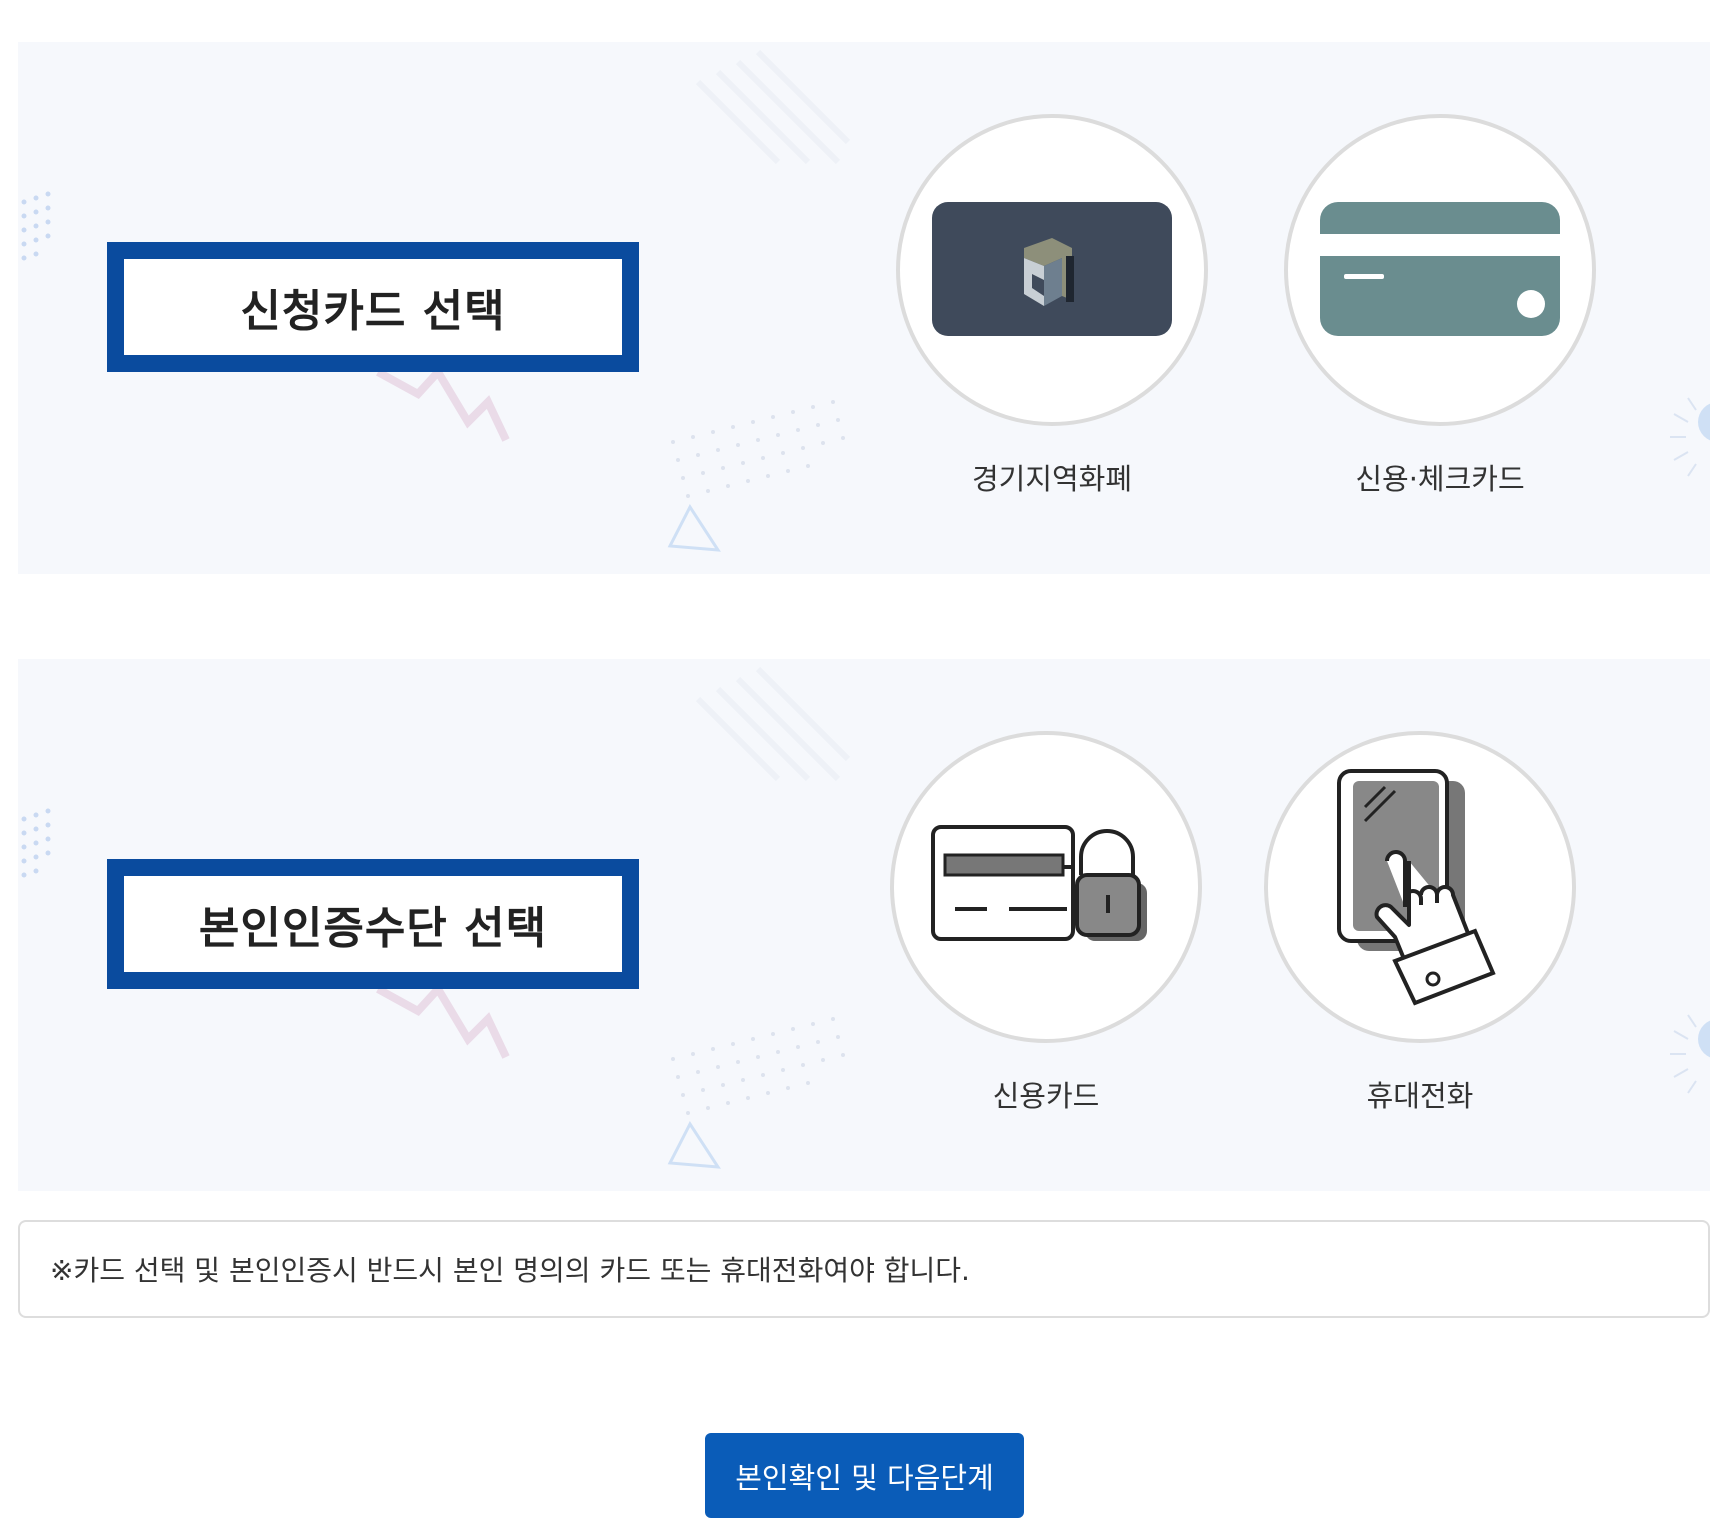  I want to click on auth-section-title: 본인인증수단 선택, so click(373, 924).